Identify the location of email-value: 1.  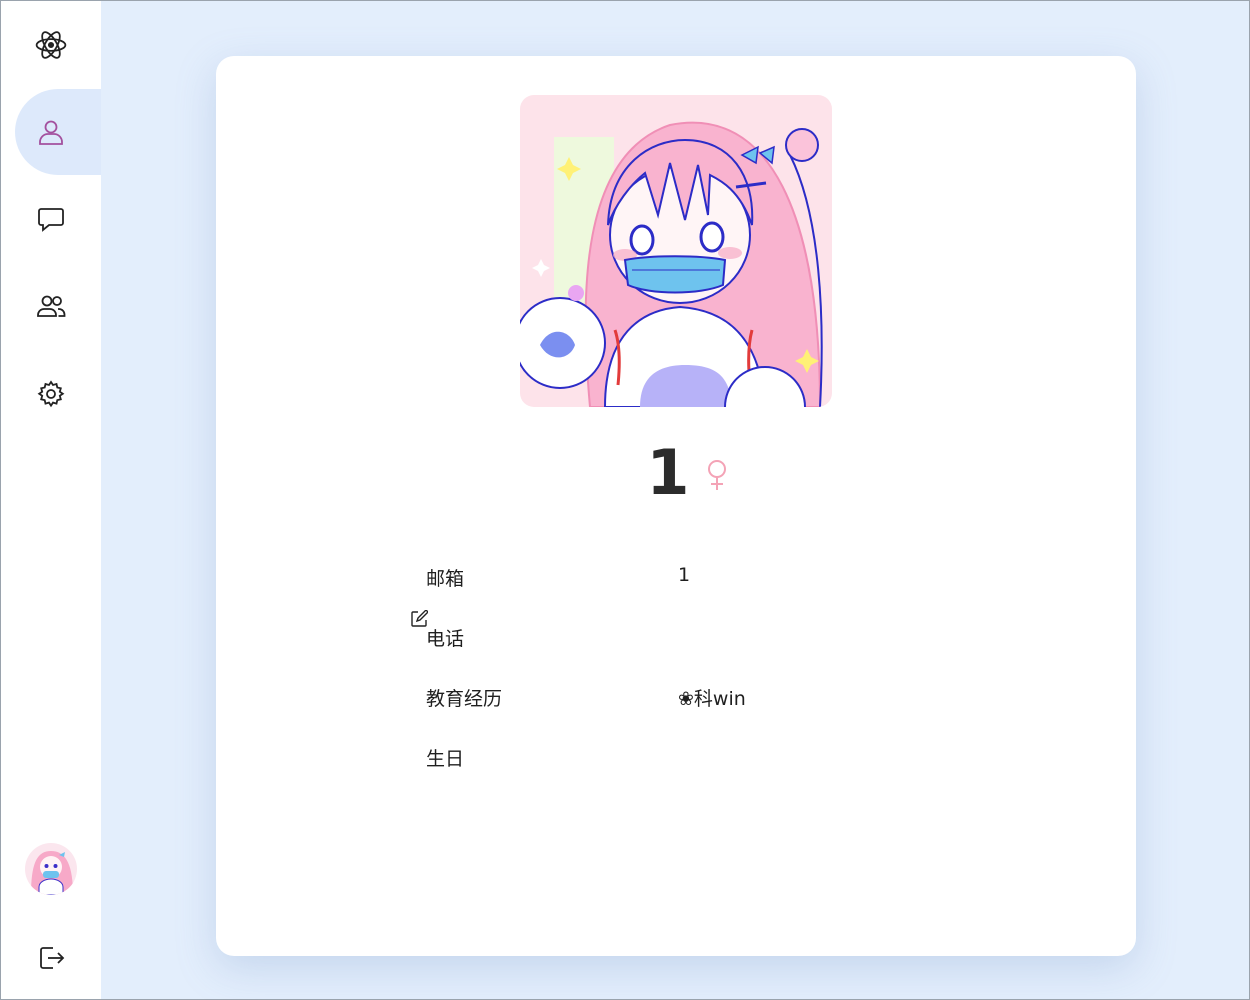
(684, 575).